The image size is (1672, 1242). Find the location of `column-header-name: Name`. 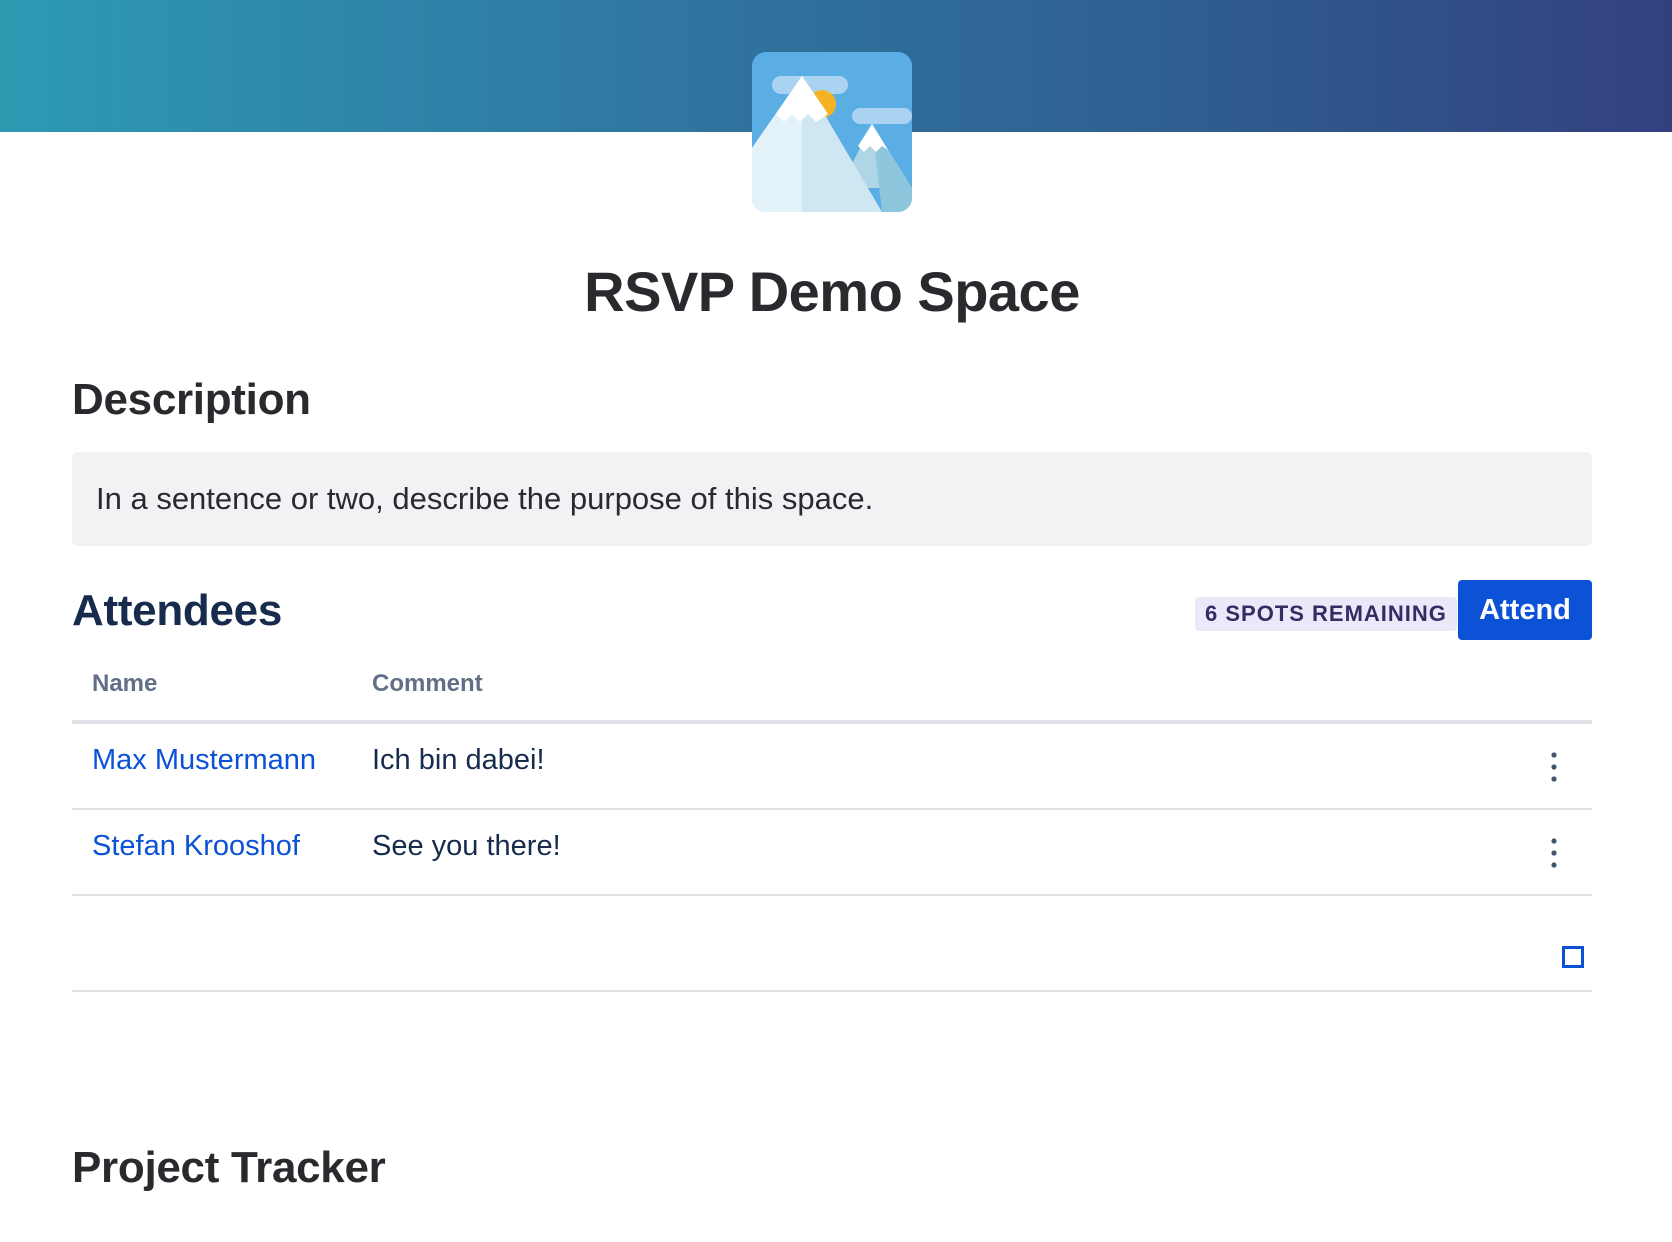

column-header-name: Name is located at coordinates (125, 683).